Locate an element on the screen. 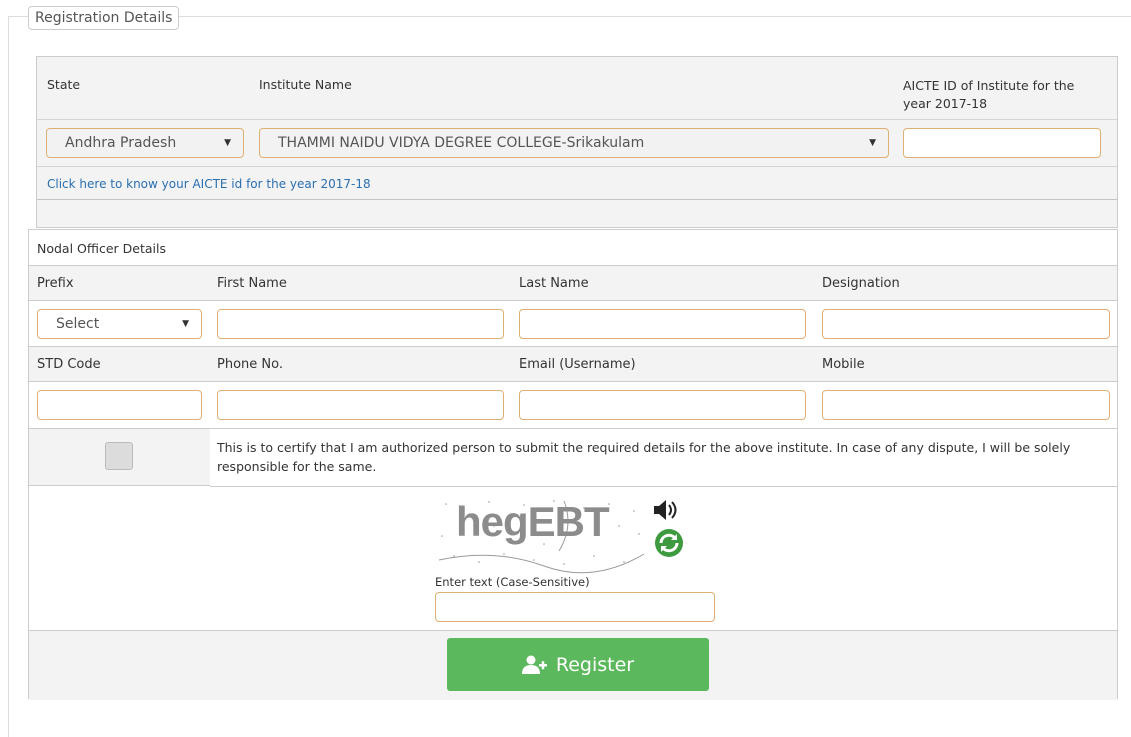 This screenshot has width=1131, height=737. phone-input is located at coordinates (360, 405).